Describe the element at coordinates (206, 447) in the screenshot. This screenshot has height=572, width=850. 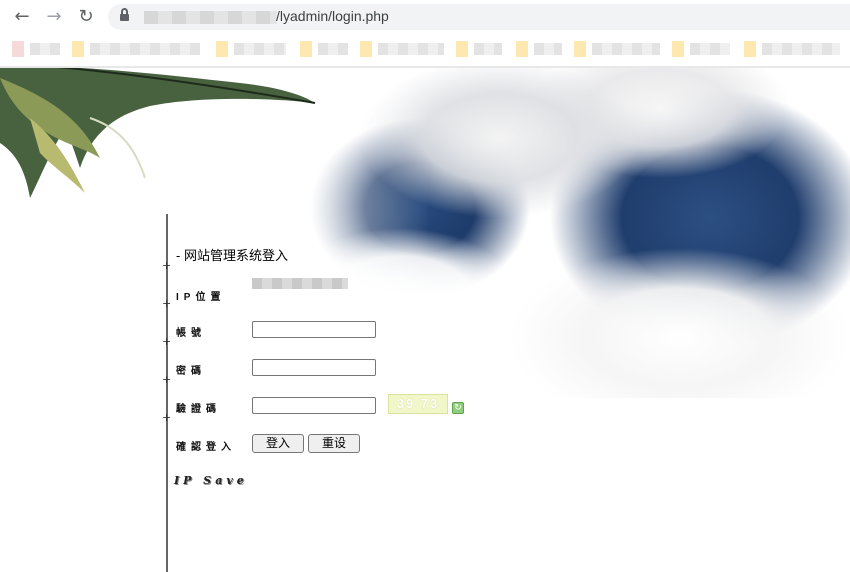
I see `confirm-login-label: 確認登入` at that location.